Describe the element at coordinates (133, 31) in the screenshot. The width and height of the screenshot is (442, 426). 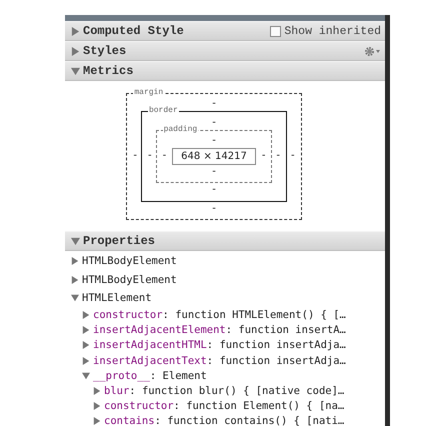
I see `section-title: Computed Style` at that location.